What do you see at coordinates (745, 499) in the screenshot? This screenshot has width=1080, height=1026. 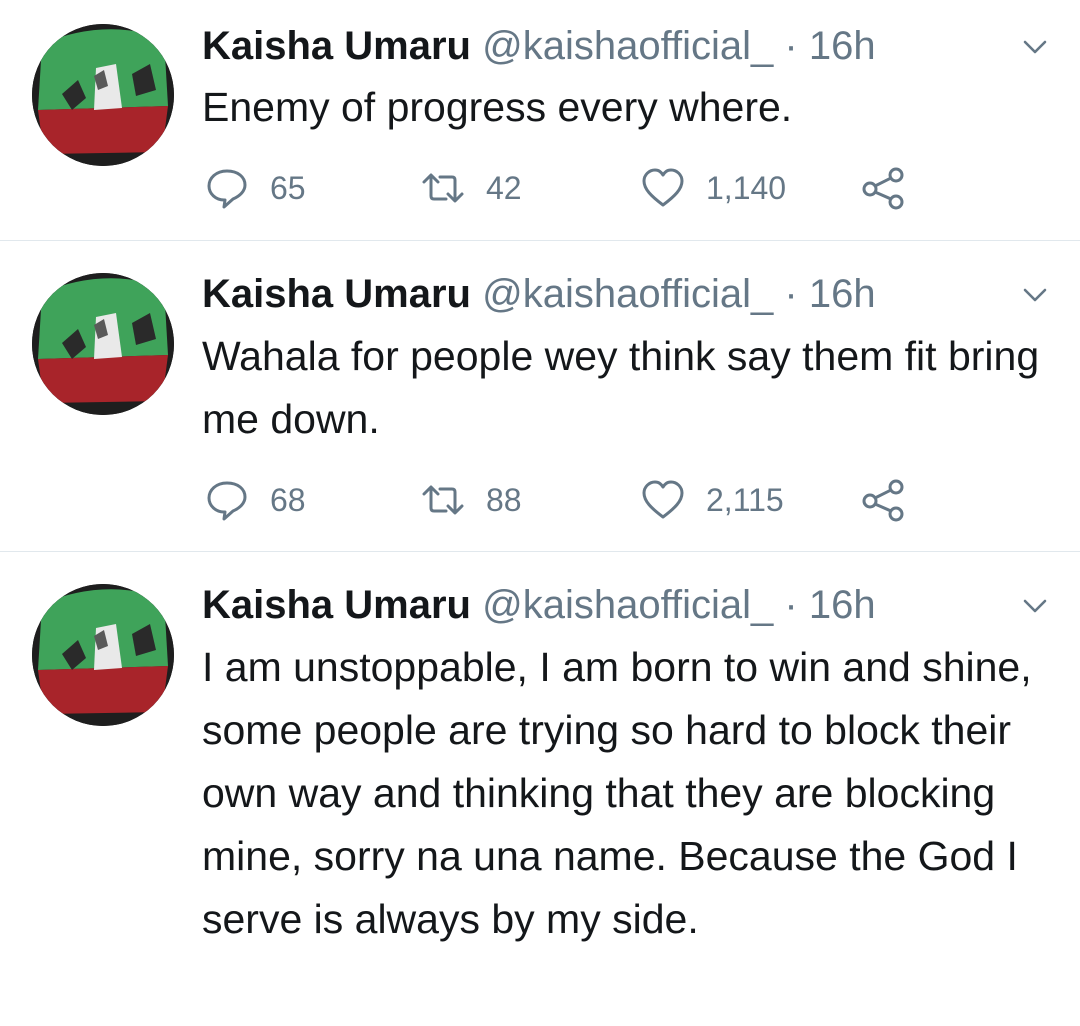 I see `like-count: 2,115` at bounding box center [745, 499].